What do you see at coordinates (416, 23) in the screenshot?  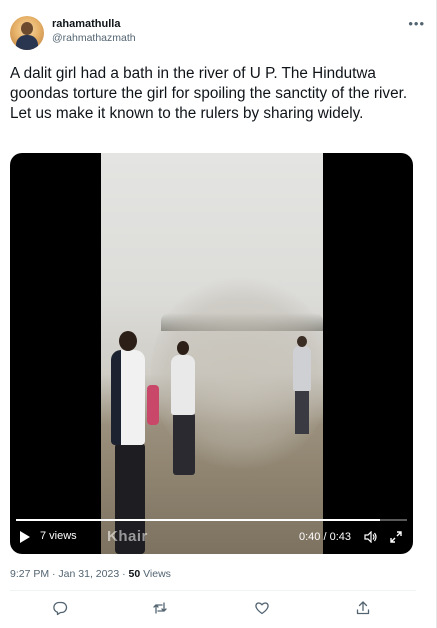 I see `more-horizontal-icon: •••` at bounding box center [416, 23].